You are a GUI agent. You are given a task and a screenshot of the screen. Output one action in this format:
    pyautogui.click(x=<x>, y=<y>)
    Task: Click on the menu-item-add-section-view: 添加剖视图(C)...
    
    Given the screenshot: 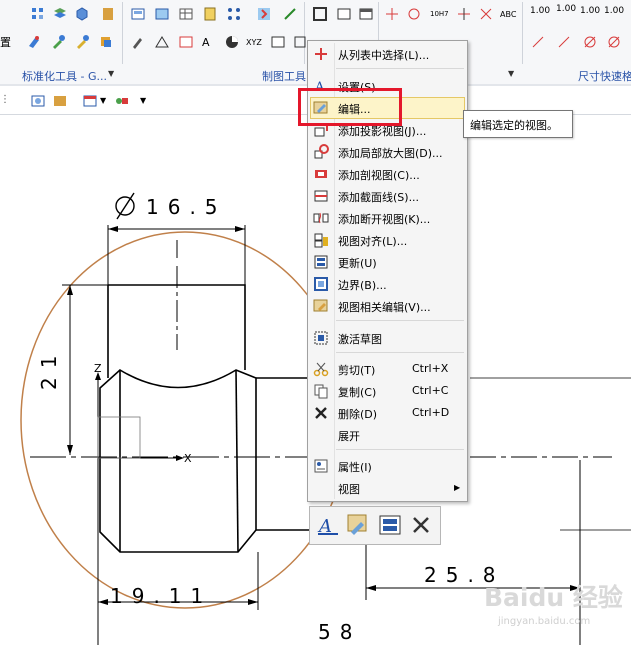 What is the action you would take?
    pyautogui.click(x=387, y=174)
    